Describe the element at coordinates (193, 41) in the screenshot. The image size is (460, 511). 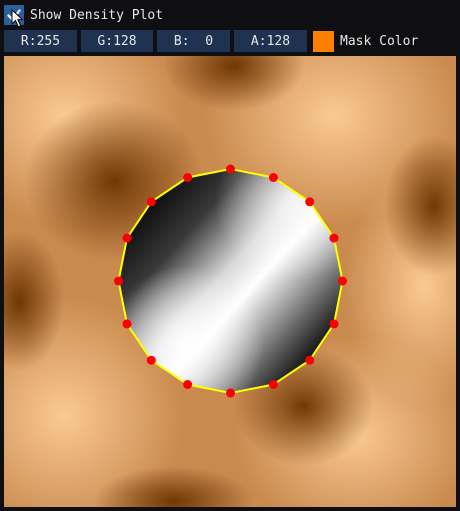
I see `blue-channel-field: B: 0` at that location.